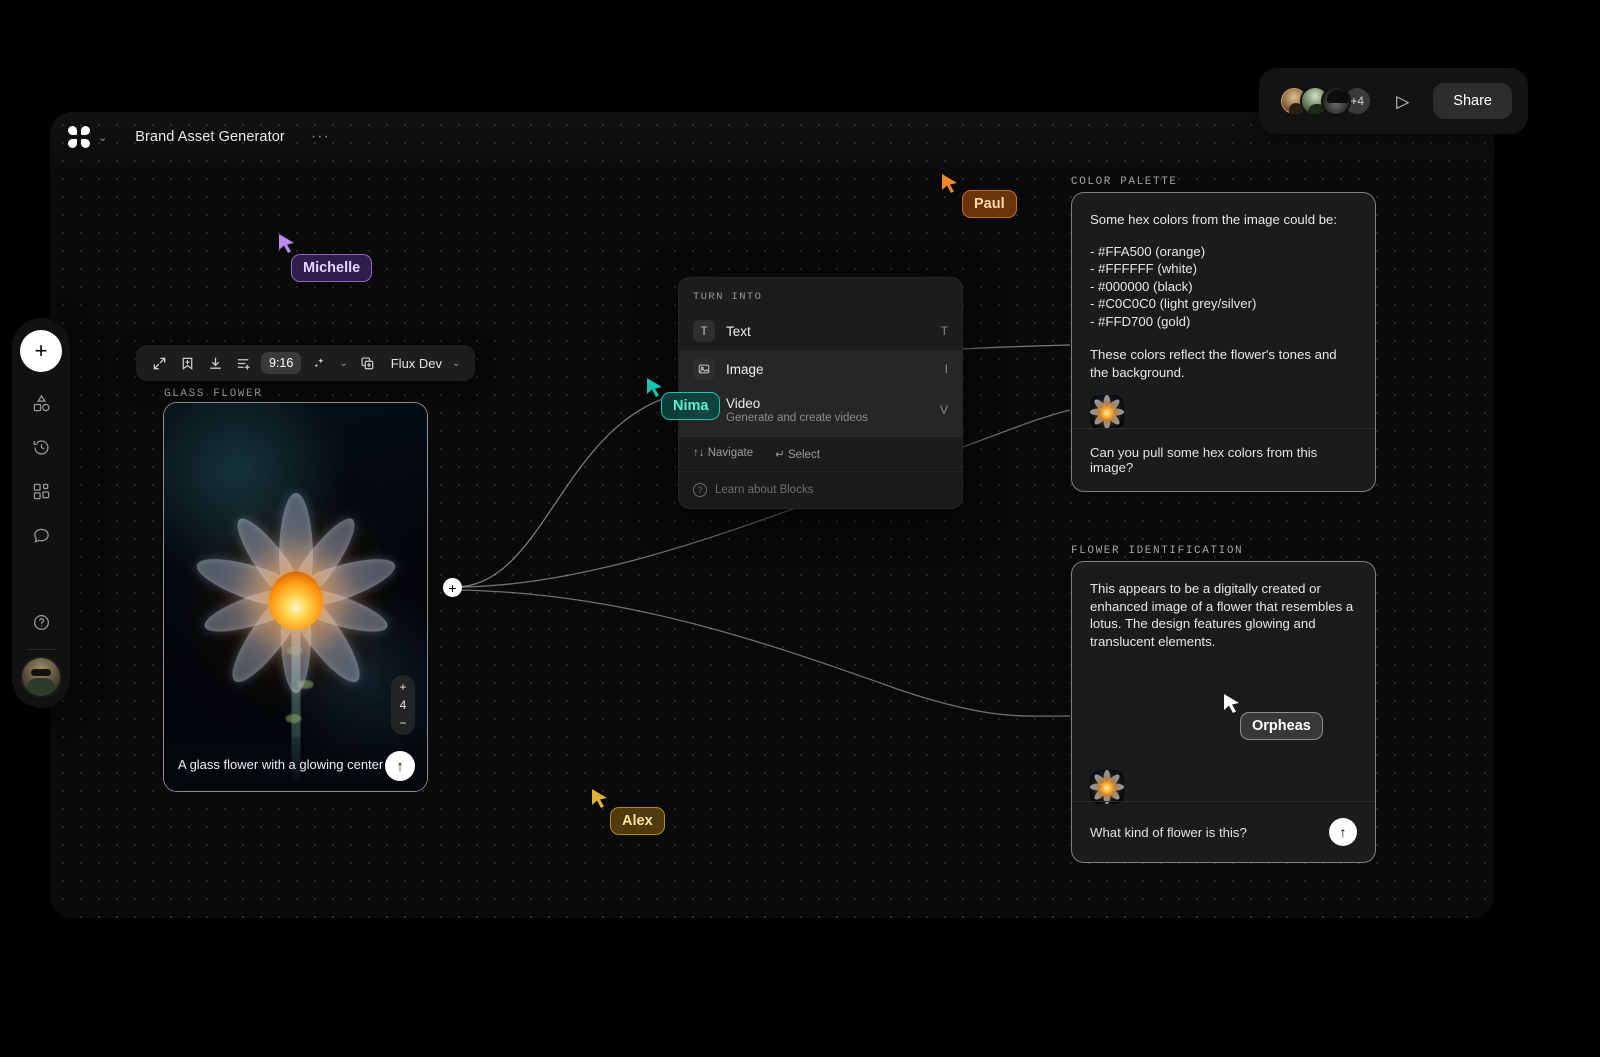 The width and height of the screenshot is (1600, 1057). I want to click on flower-id-attachment, so click(1223, 787).